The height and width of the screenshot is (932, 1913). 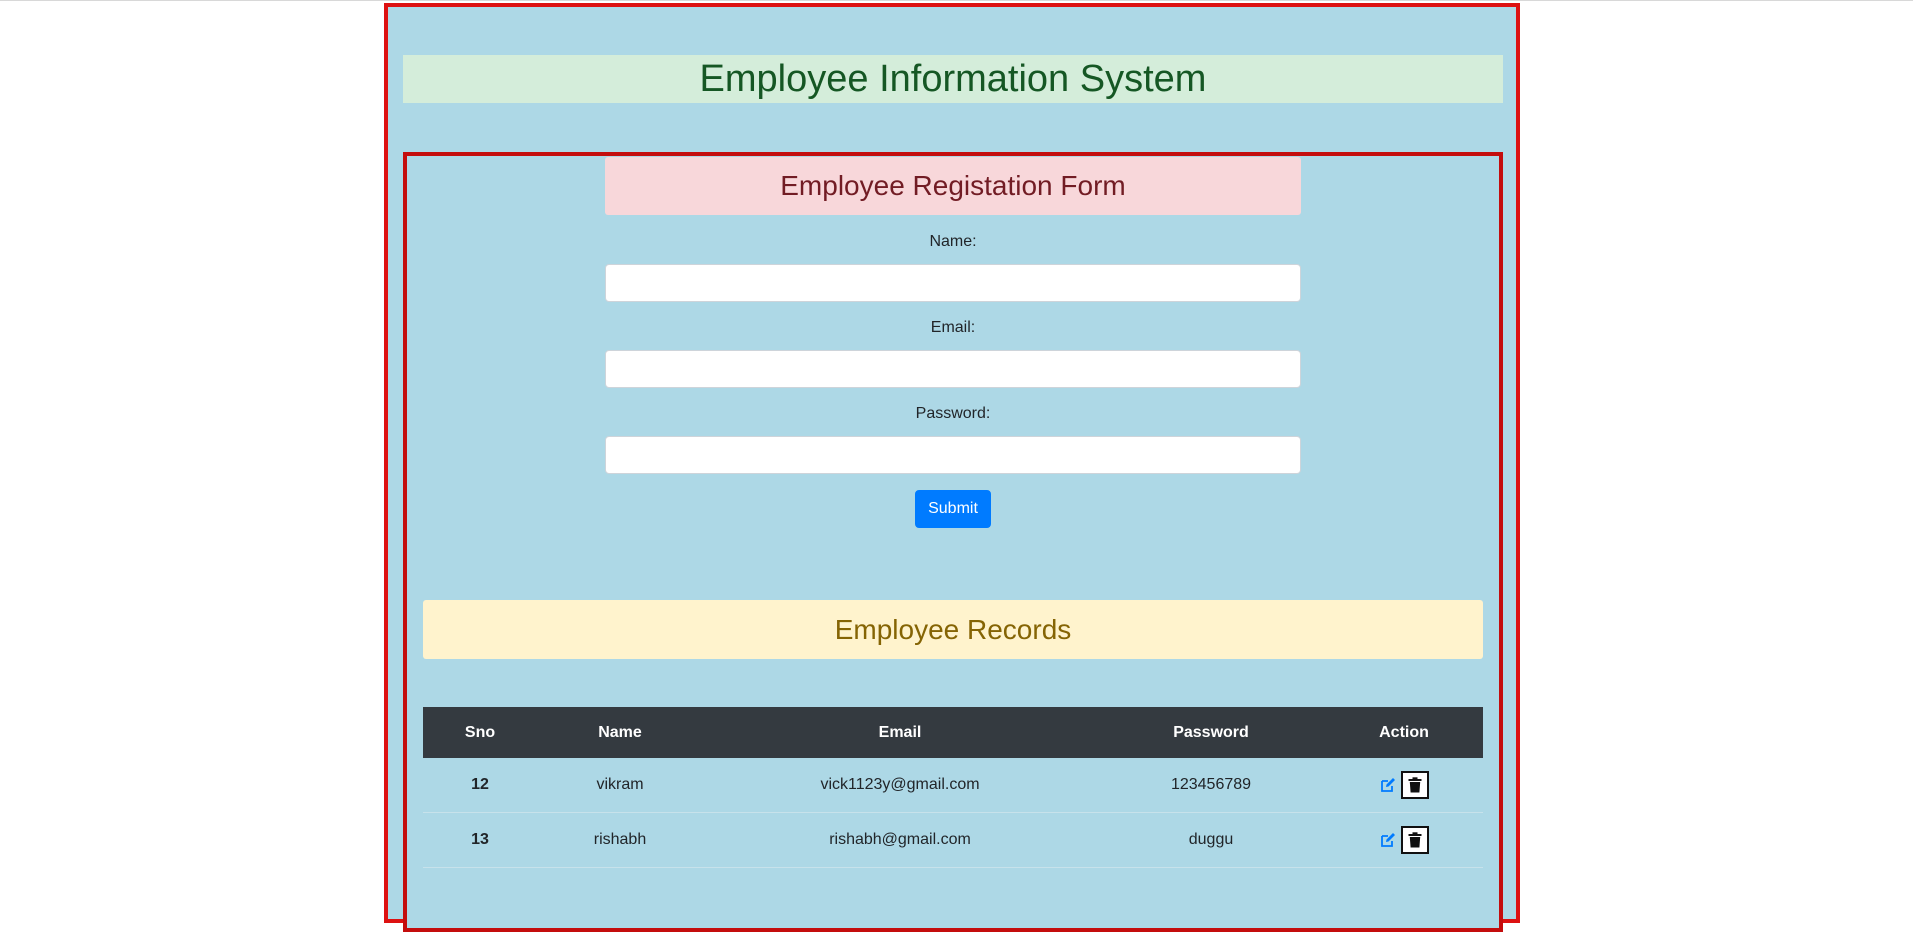 What do you see at coordinates (953, 413) in the screenshot?
I see `password-label: Password:` at bounding box center [953, 413].